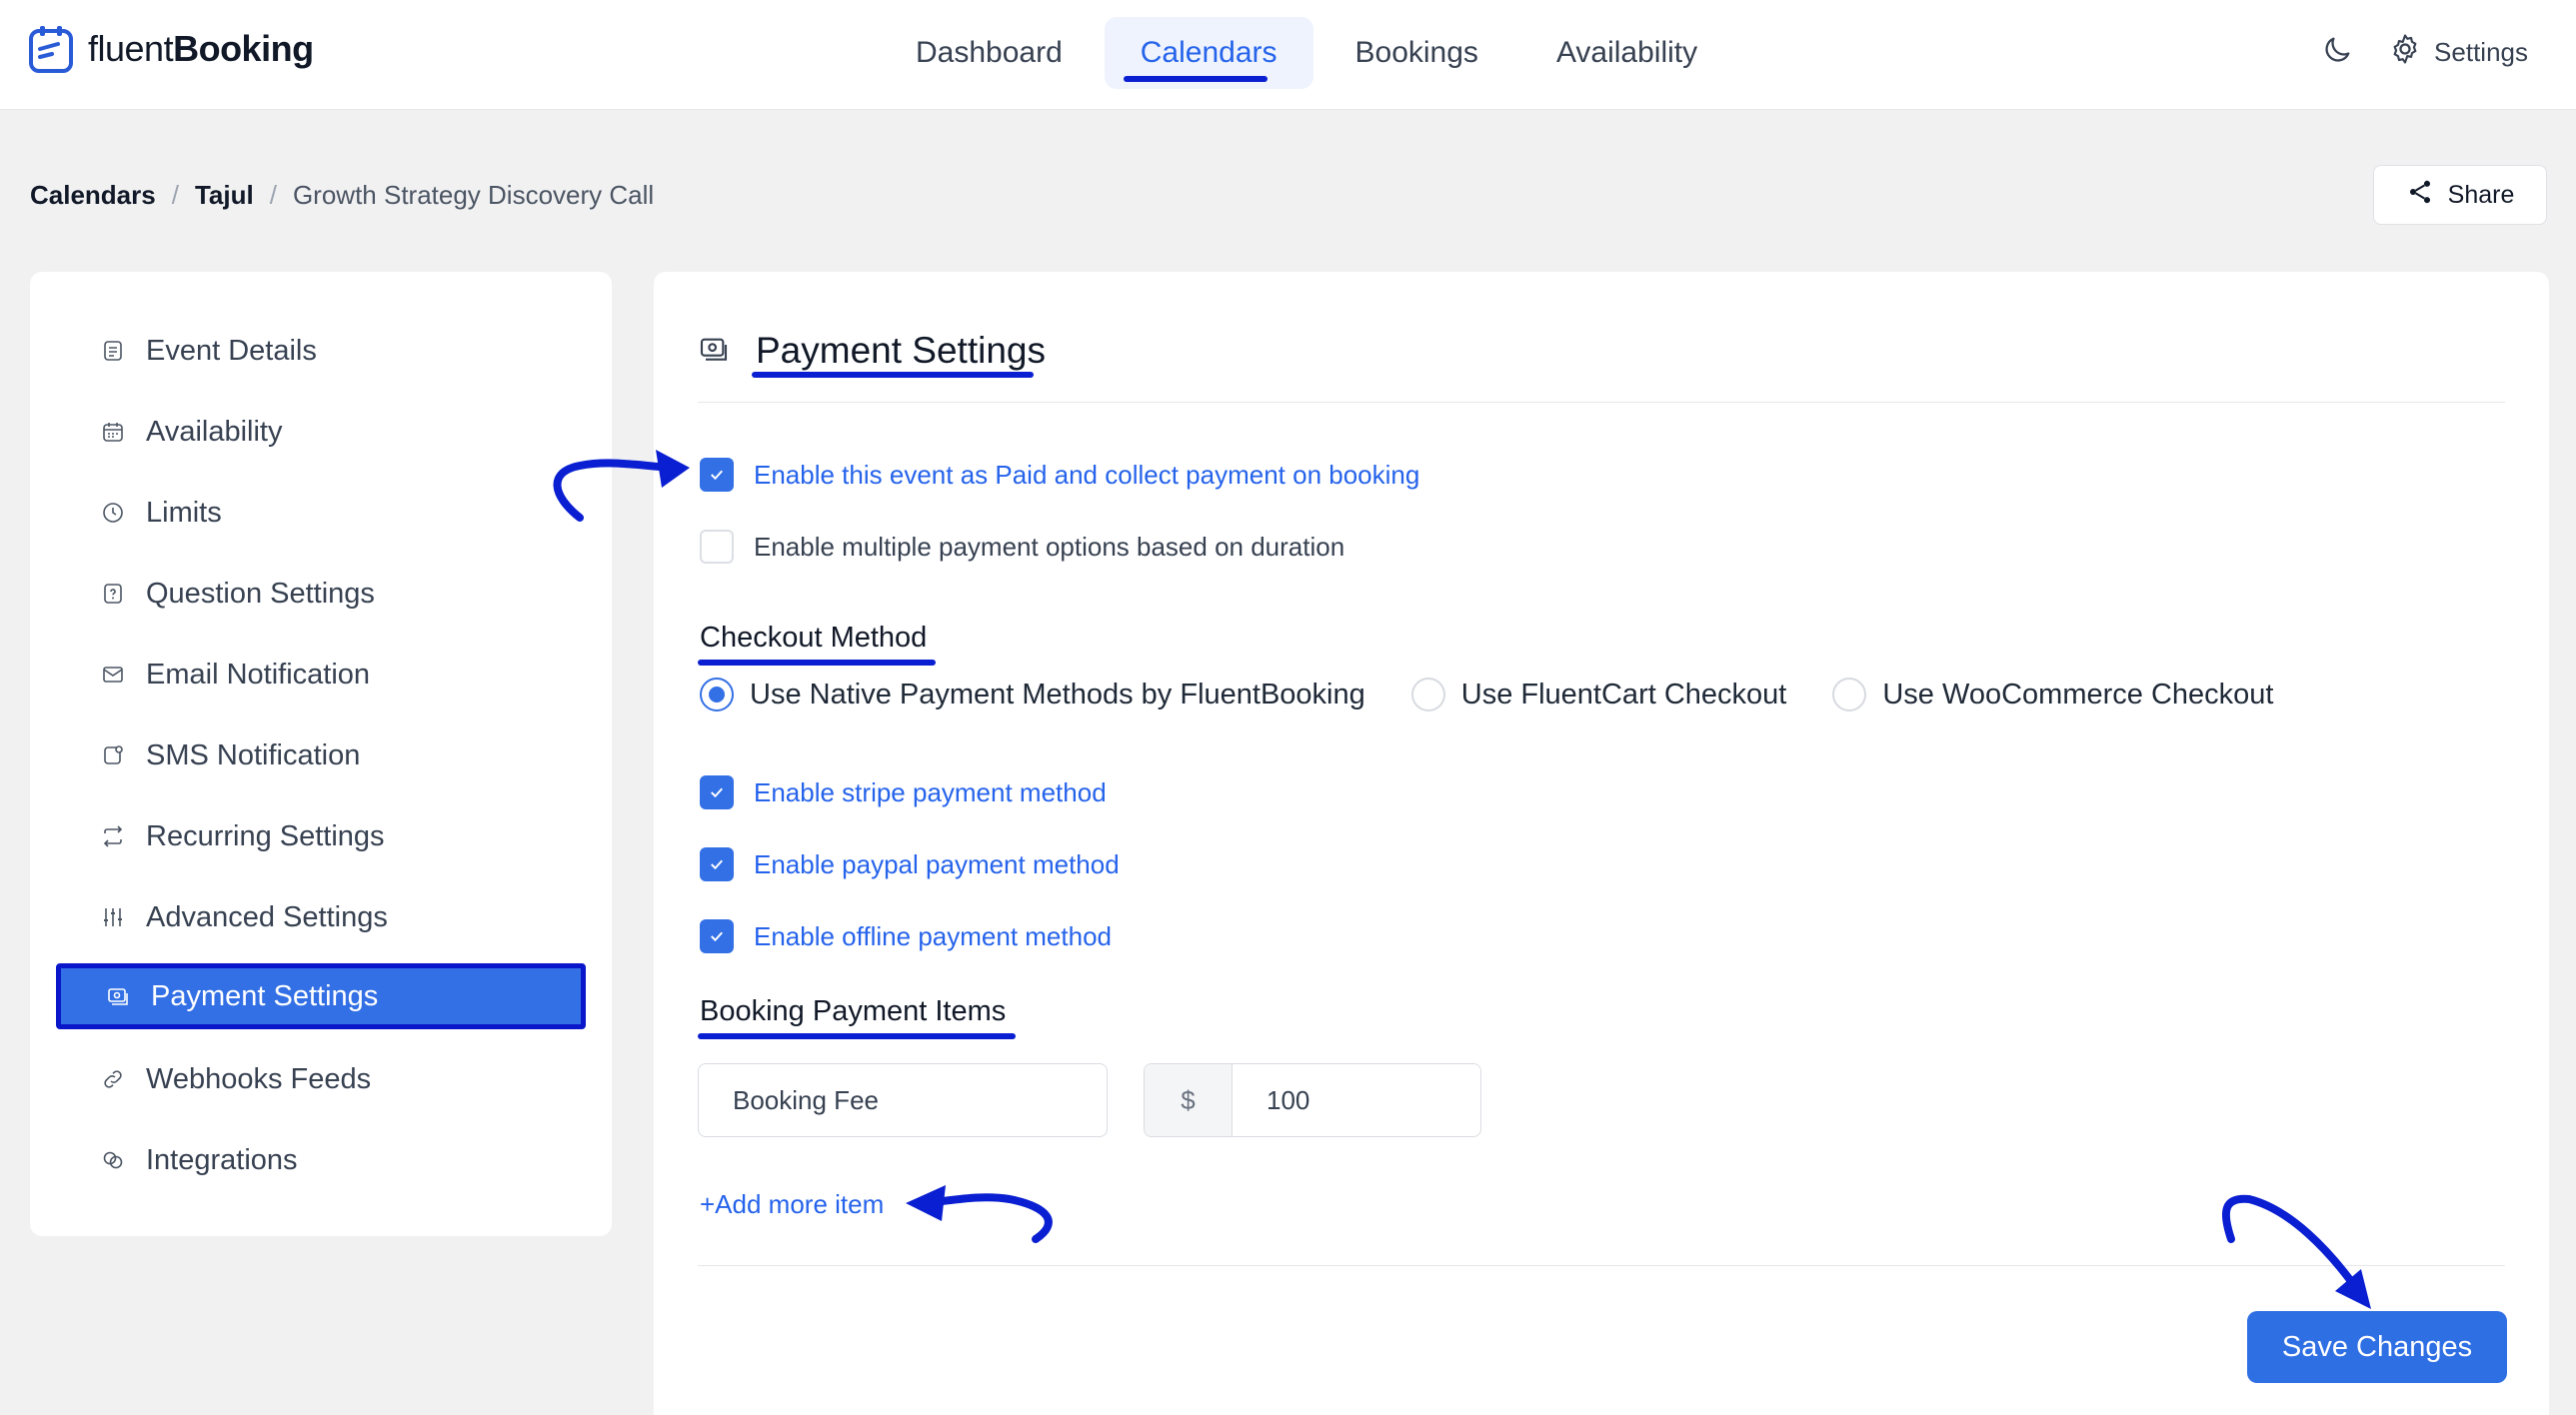  Describe the element at coordinates (113, 1160) in the screenshot. I see `integrations-icon` at that location.